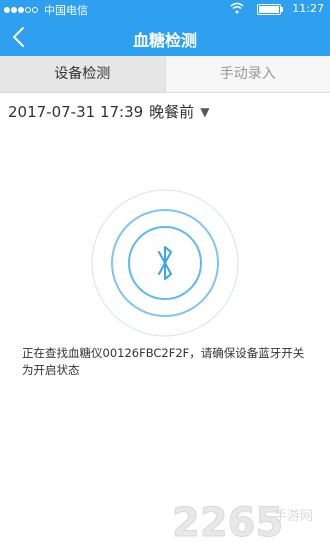  I want to click on signal-and-carrier: 中国电信, so click(46, 10).